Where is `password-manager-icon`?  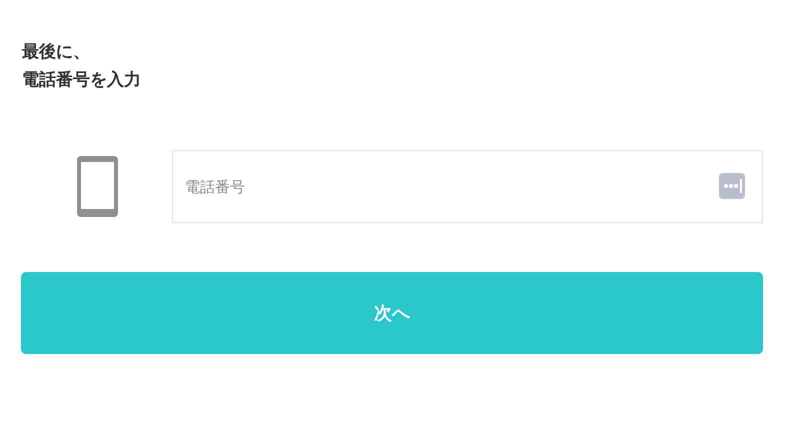
password-manager-icon is located at coordinates (732, 186).